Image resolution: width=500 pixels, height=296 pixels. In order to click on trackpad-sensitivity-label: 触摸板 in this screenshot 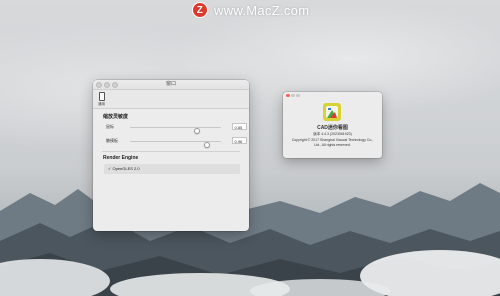, I will do `click(112, 140)`.